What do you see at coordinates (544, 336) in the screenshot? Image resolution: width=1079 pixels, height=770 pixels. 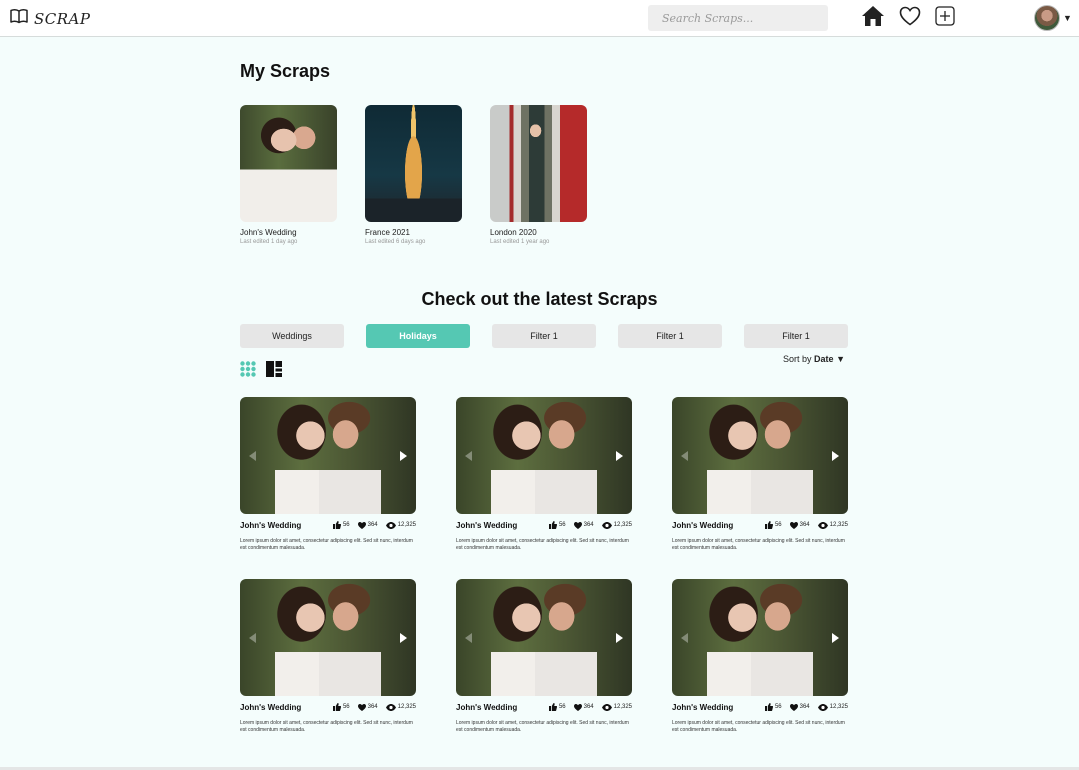 I see `filter-1: Filter 1` at bounding box center [544, 336].